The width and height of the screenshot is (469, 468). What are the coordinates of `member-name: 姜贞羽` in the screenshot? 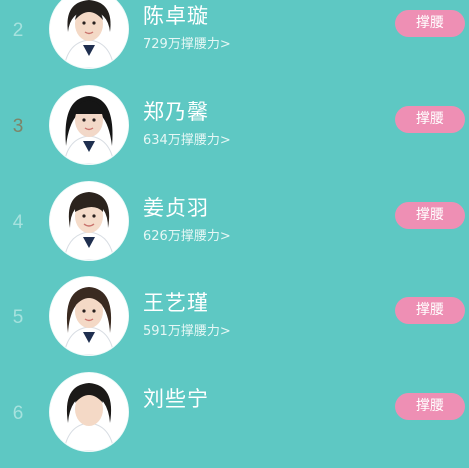 It's located at (176, 208).